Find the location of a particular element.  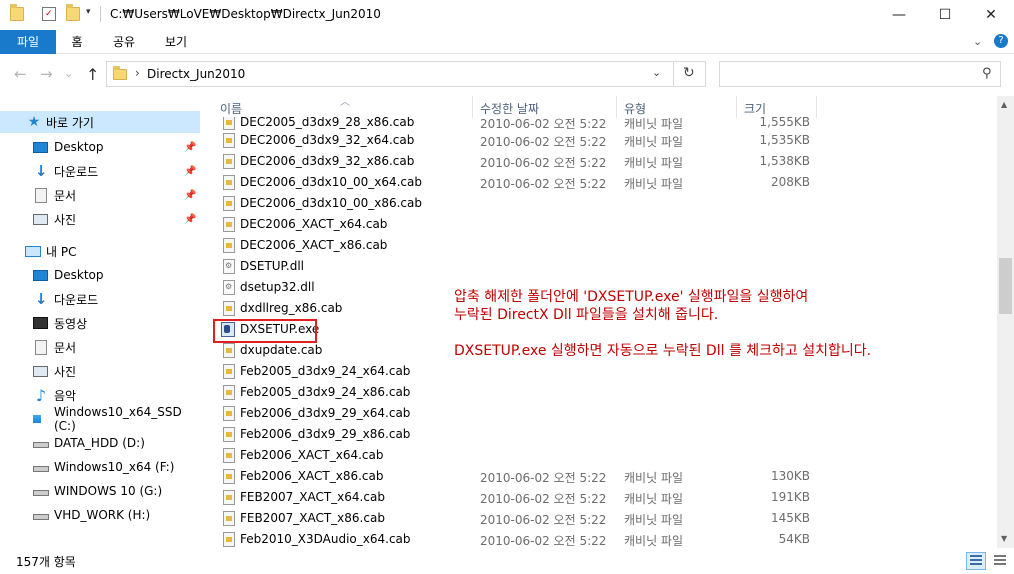

sidebar-item-quick-downloads: ↓ 다운로드 📌 is located at coordinates (100, 171).